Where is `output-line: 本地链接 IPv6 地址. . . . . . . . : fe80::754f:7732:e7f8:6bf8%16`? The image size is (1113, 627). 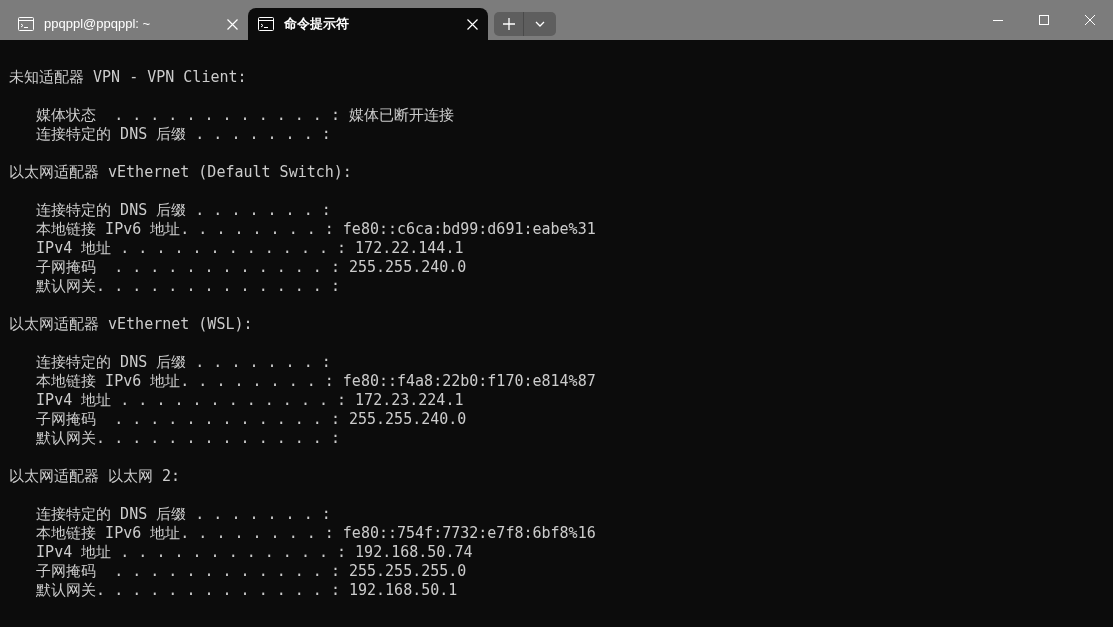
output-line: 本地链接 IPv6 地址. . . . . . . . : fe80::754f:7732:e7f8:6bf8%16 is located at coordinates (315, 533).